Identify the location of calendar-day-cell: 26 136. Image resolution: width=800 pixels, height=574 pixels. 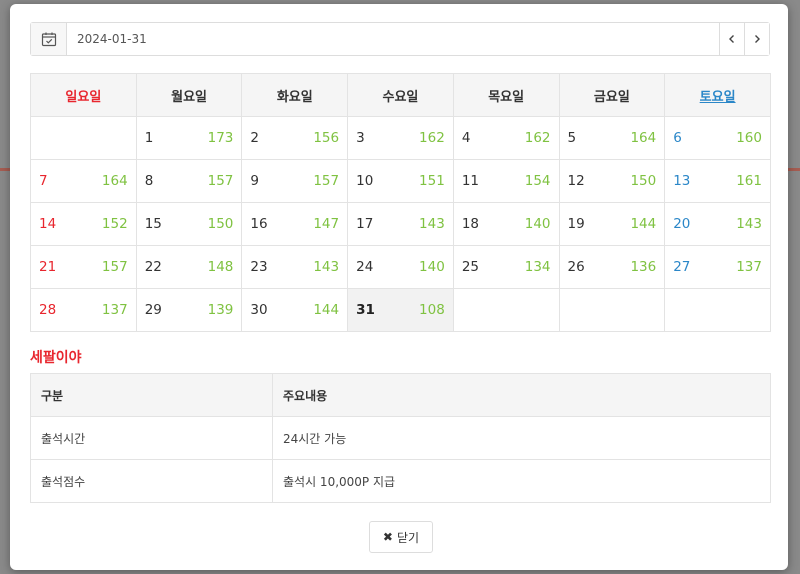
(612, 267).